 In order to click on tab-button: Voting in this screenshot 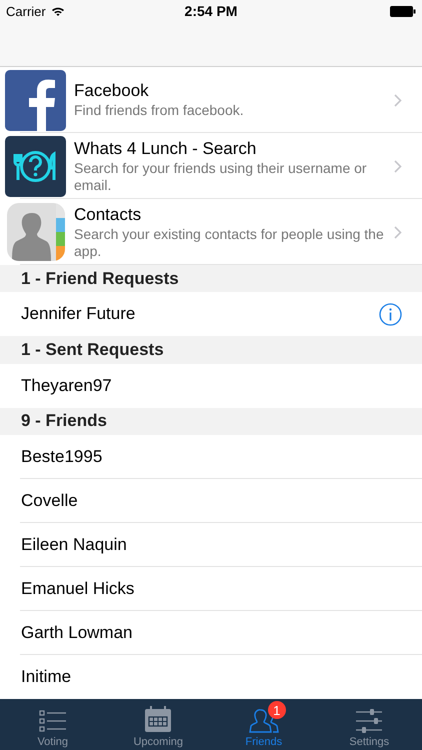, I will do `click(53, 724)`.